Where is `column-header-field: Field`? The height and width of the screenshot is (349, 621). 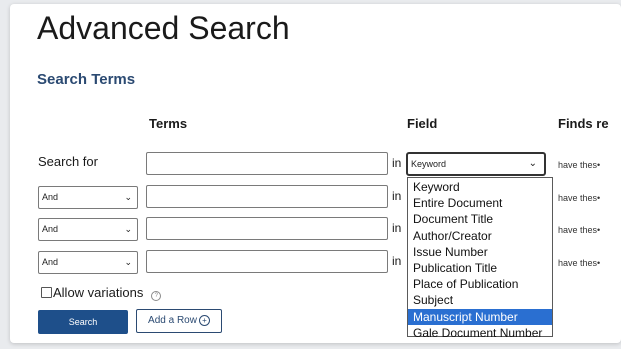 column-header-field: Field is located at coordinates (422, 123).